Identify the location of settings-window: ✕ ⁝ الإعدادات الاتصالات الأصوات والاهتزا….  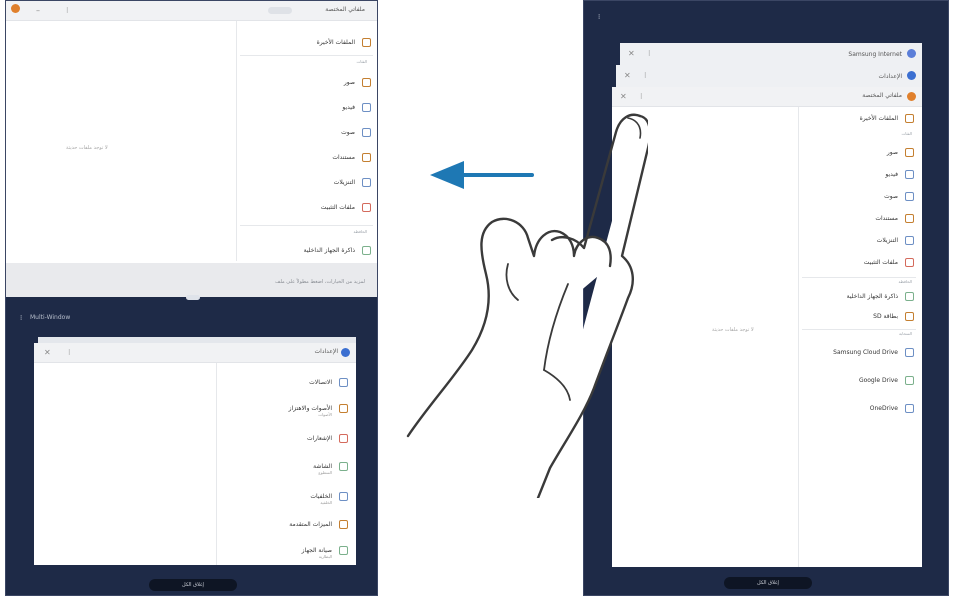
(195, 454).